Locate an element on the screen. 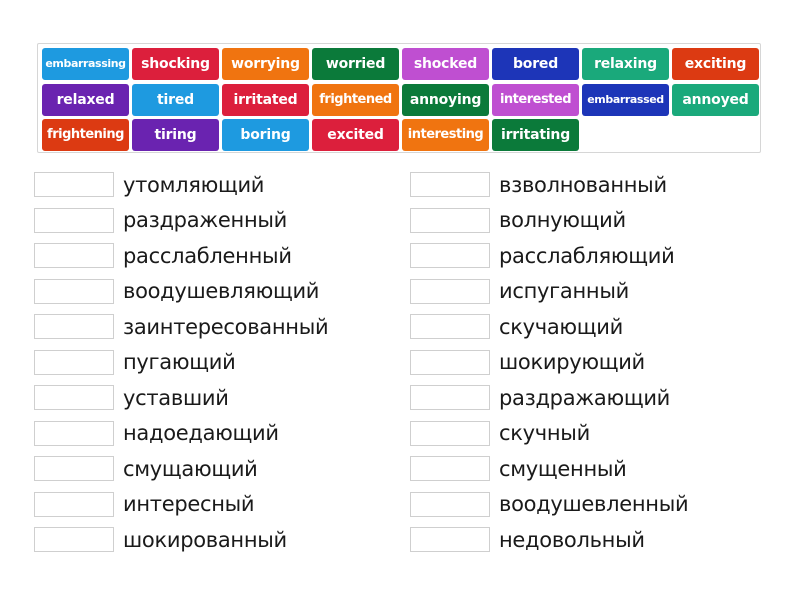  russian-word-label: шокированный is located at coordinates (205, 539).